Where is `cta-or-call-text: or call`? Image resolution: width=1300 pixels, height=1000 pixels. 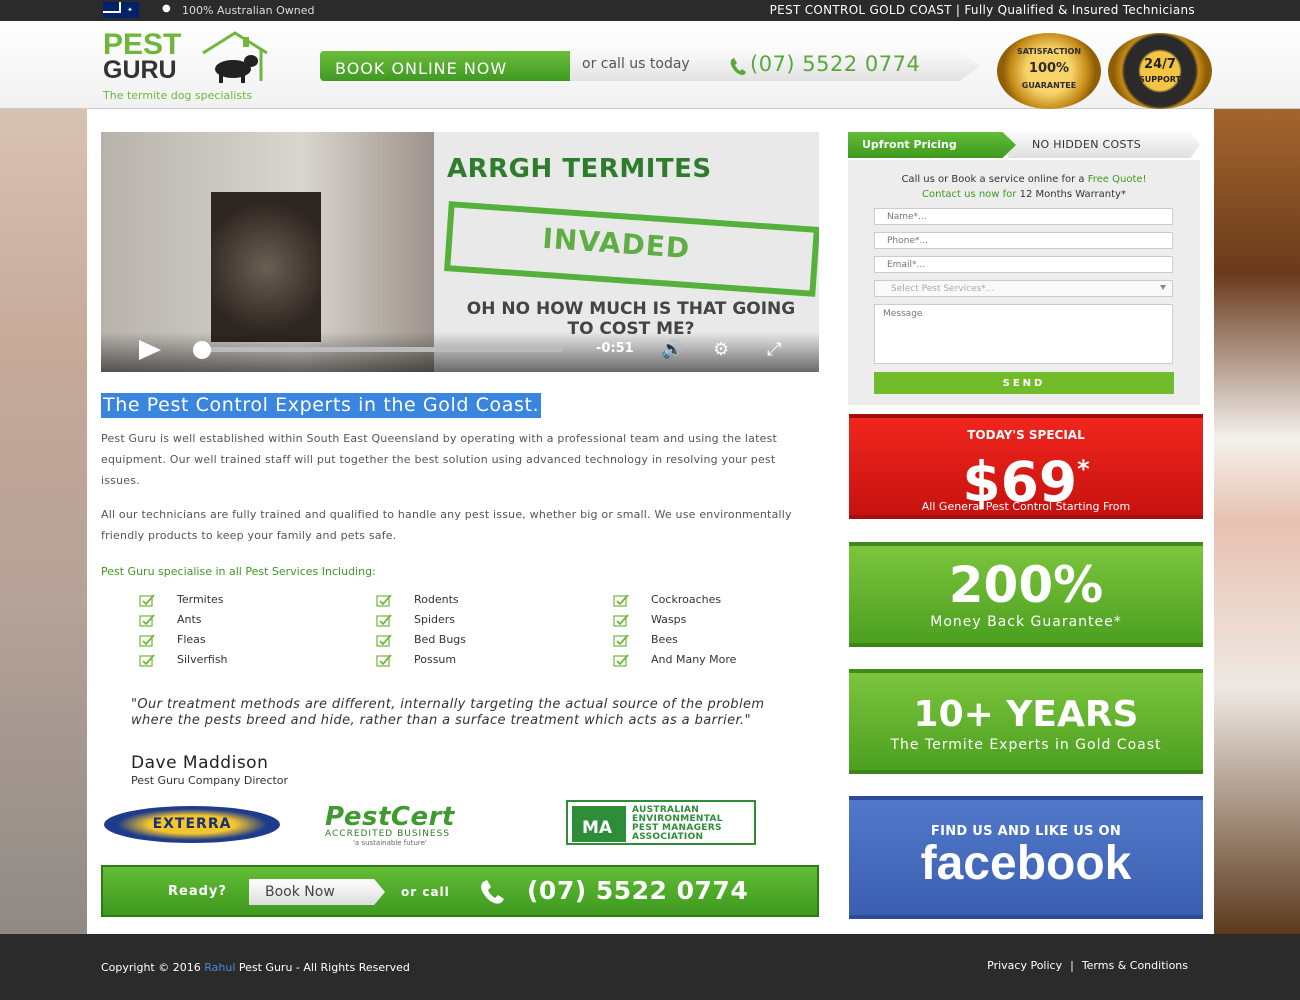
cta-or-call-text: or call is located at coordinates (425, 892).